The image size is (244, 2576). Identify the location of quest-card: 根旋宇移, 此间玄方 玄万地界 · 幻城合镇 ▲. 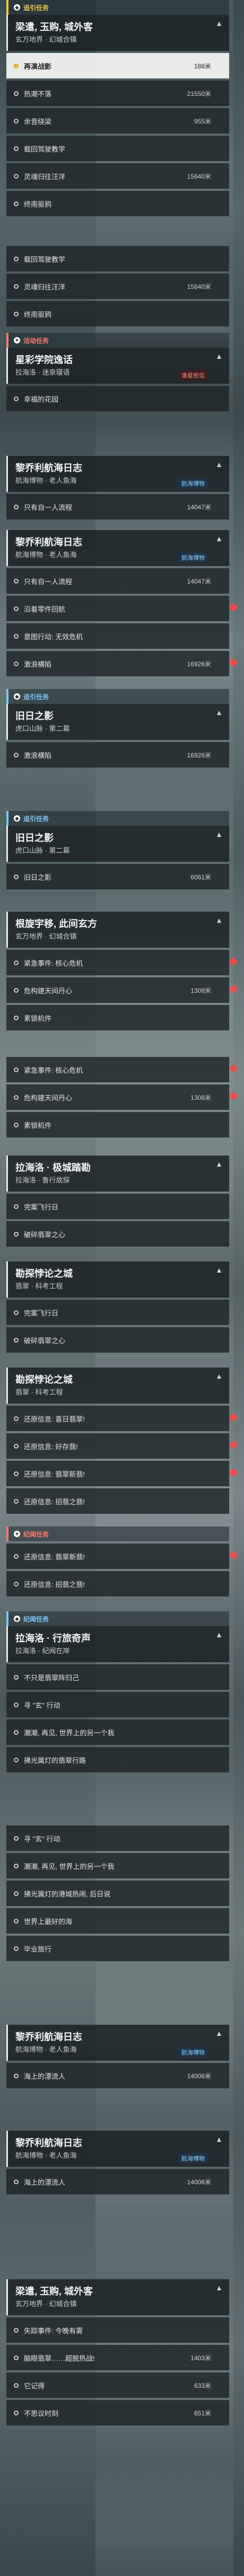
(118, 930).